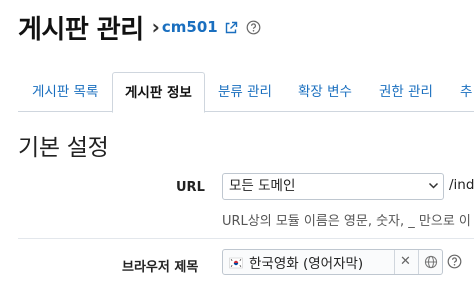  I want to click on domain-select: 모든 도메인, so click(333, 186).